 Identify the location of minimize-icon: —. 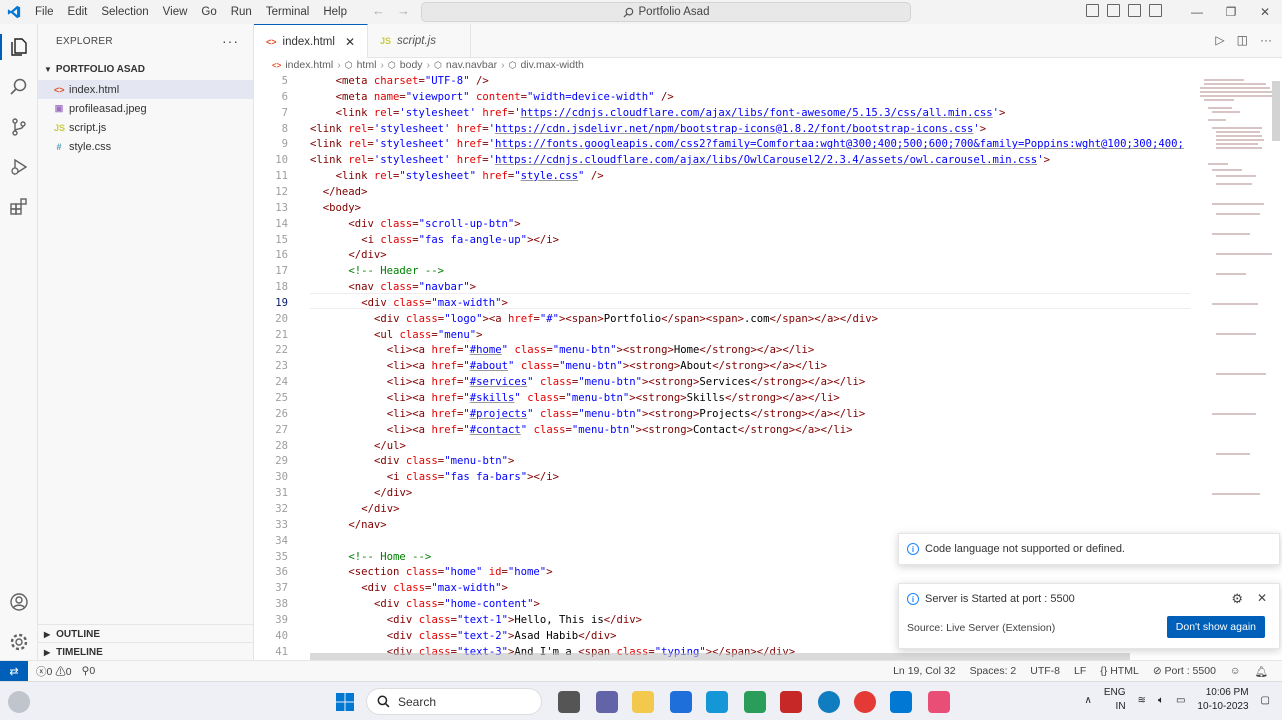
(1197, 12).